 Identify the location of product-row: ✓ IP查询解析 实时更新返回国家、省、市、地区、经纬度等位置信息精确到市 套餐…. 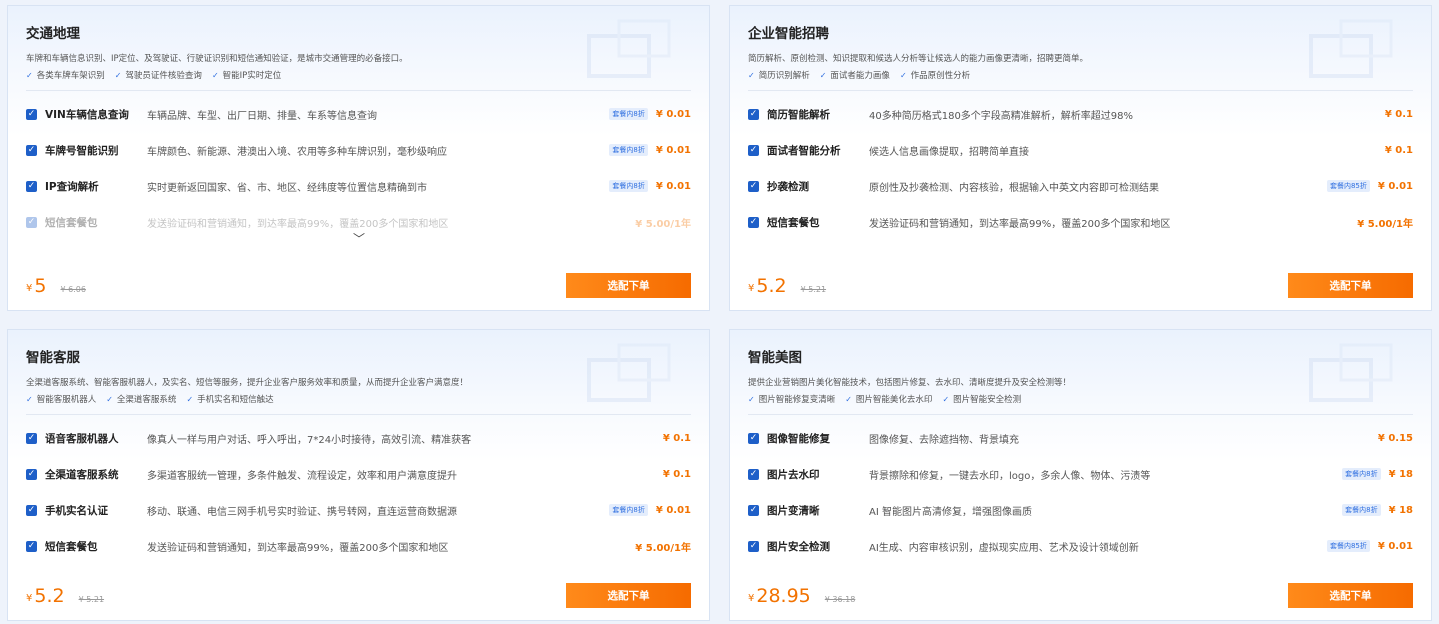
(358, 186).